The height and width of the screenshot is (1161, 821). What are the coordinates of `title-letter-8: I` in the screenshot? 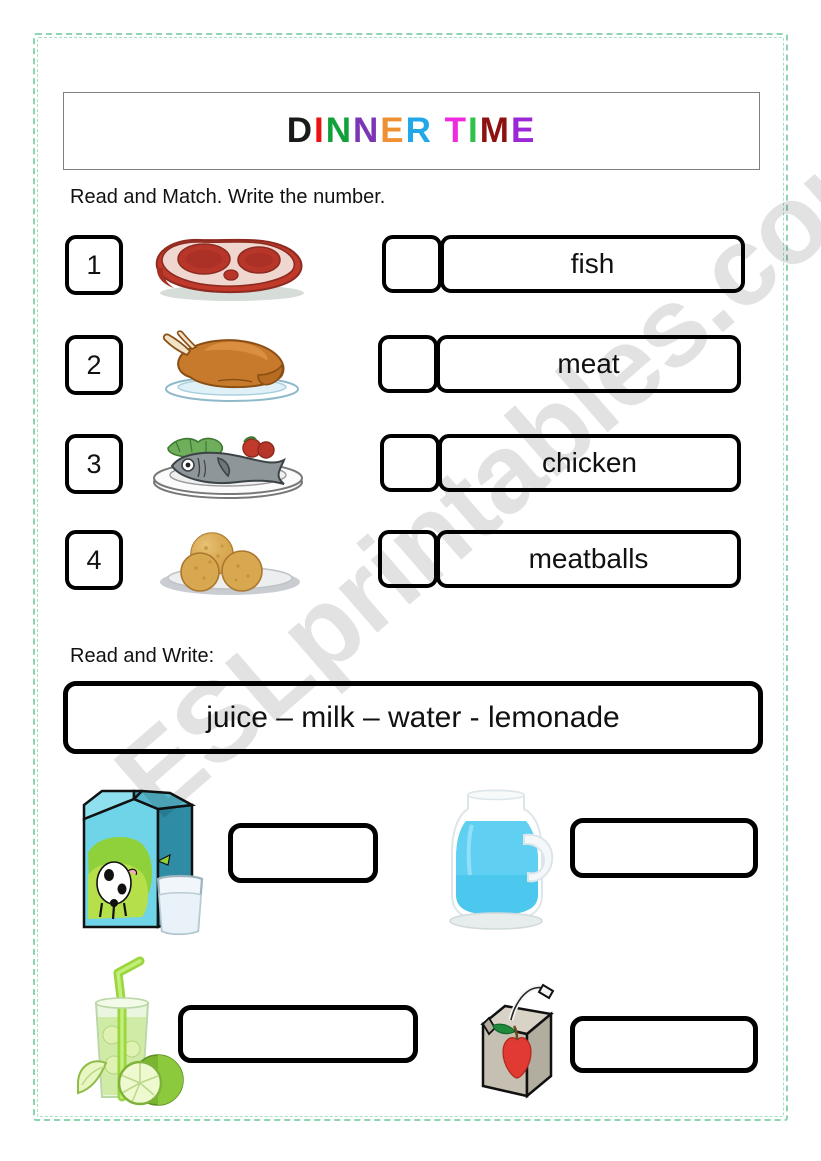 It's located at (474, 130).